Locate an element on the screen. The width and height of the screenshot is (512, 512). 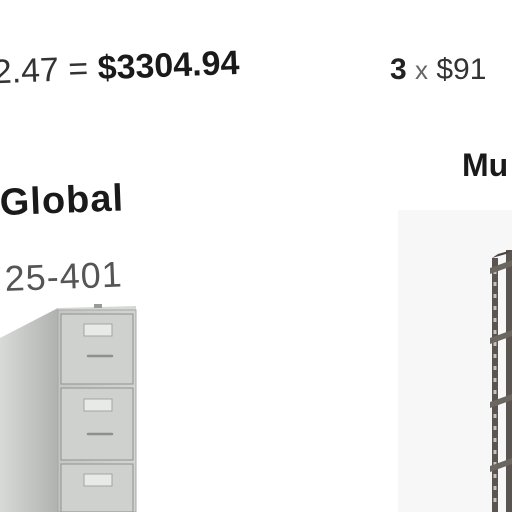
metal-shelving-image is located at coordinates (455, 361).